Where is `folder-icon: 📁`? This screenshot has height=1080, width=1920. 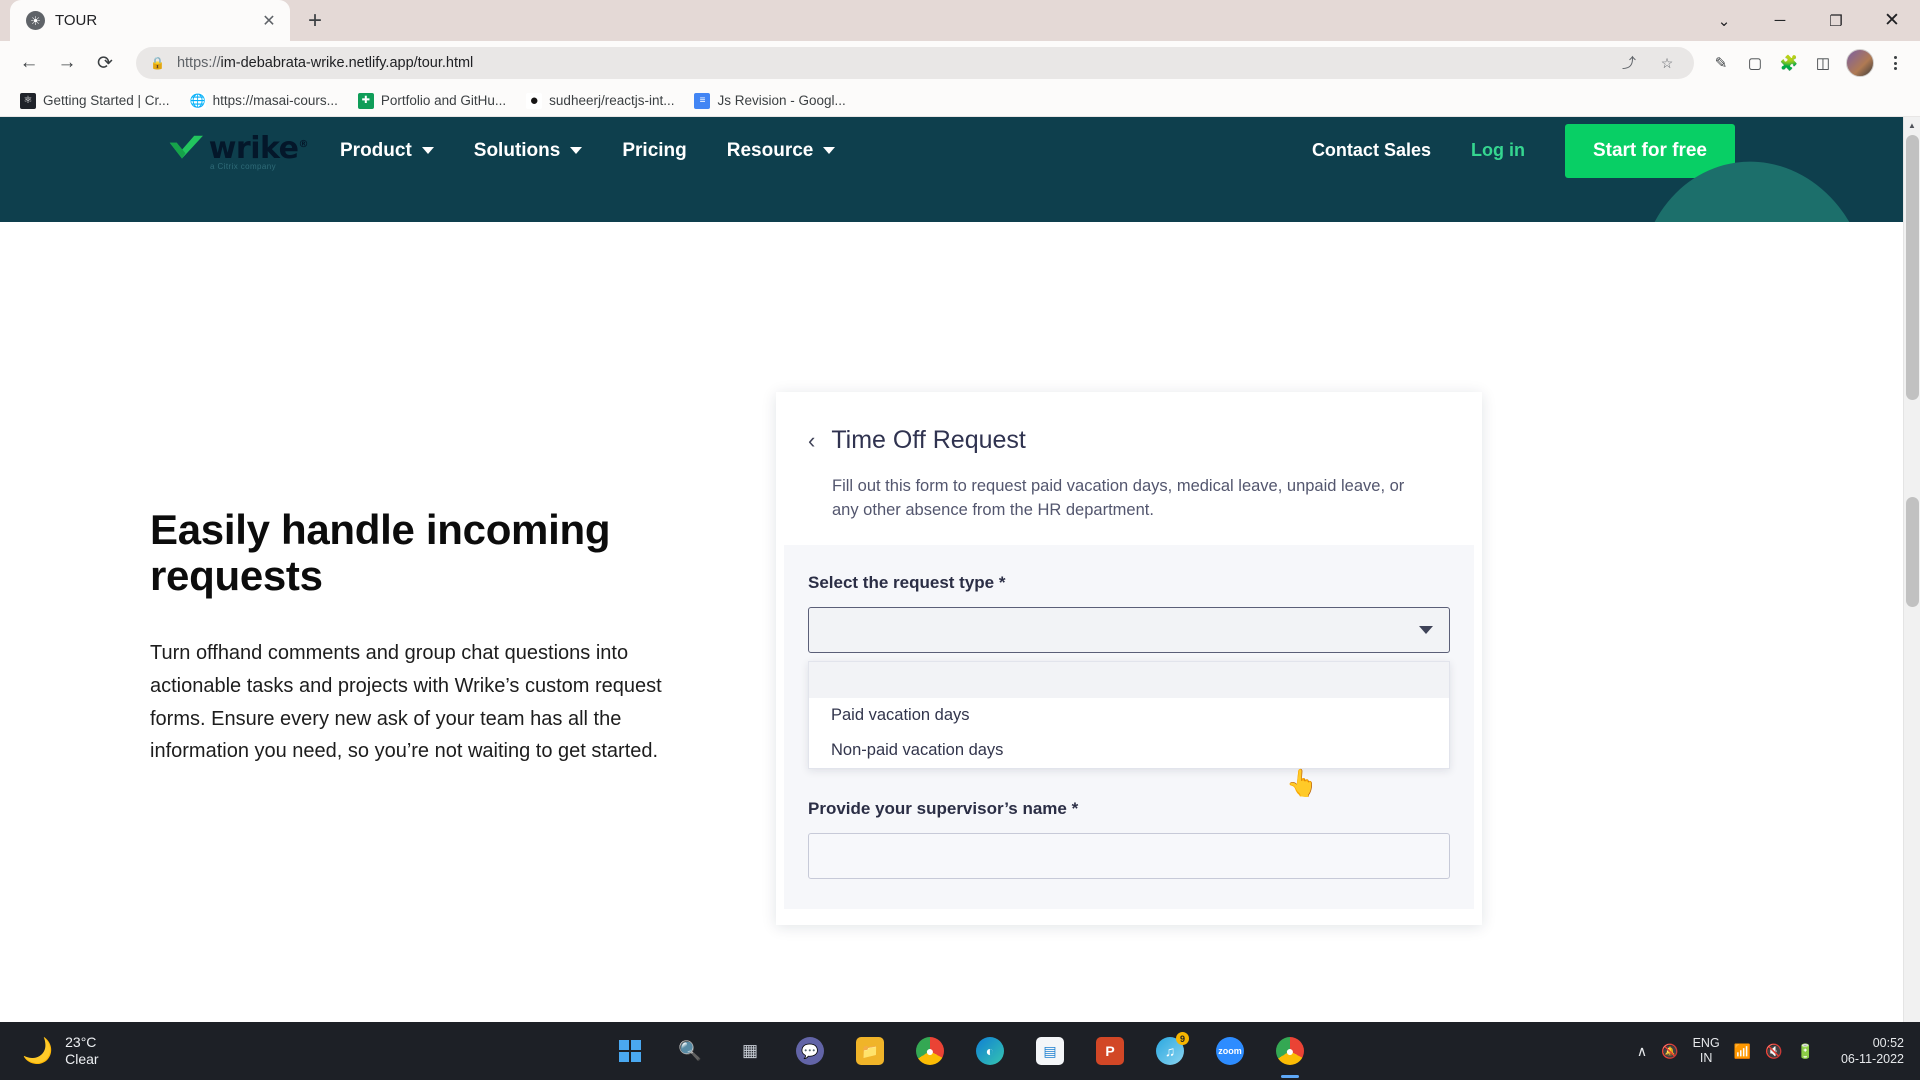 folder-icon: 📁 is located at coordinates (870, 1051).